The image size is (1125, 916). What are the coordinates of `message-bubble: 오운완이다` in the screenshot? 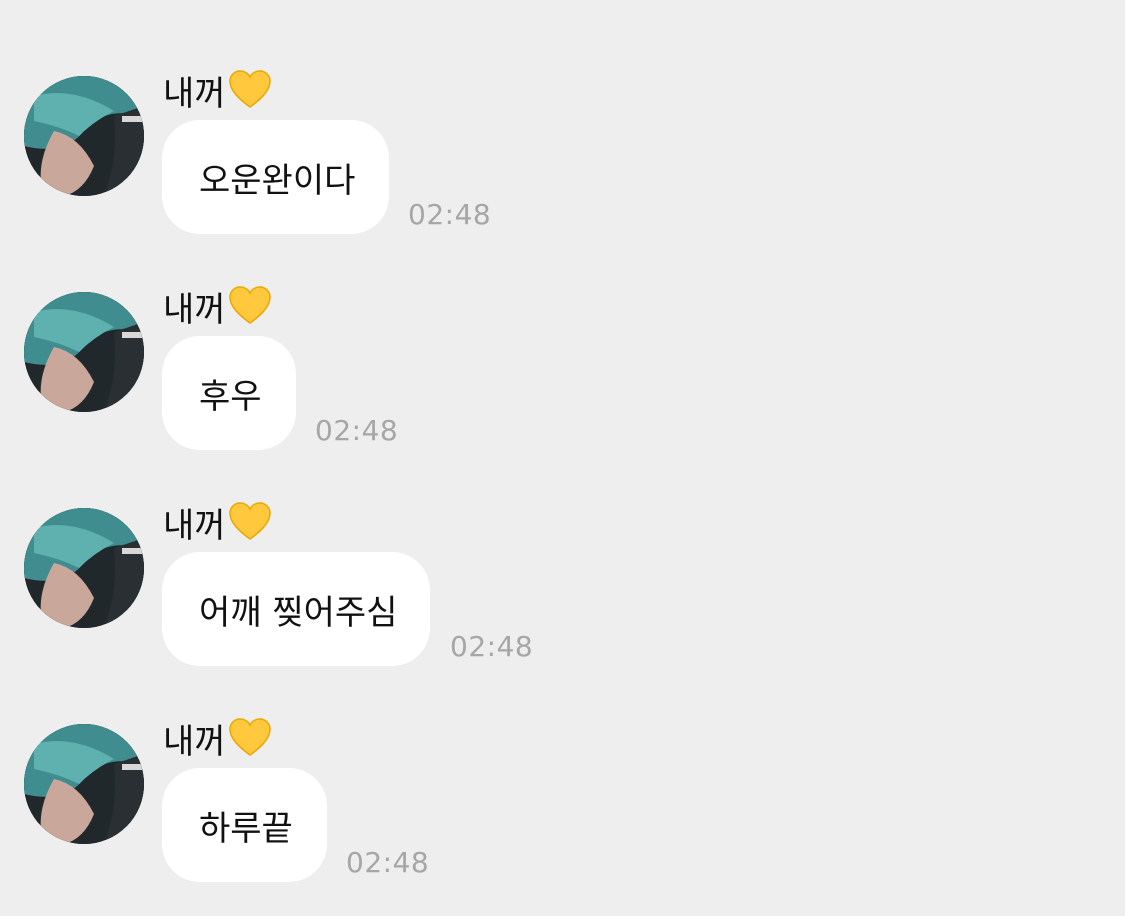 It's located at (275, 177).